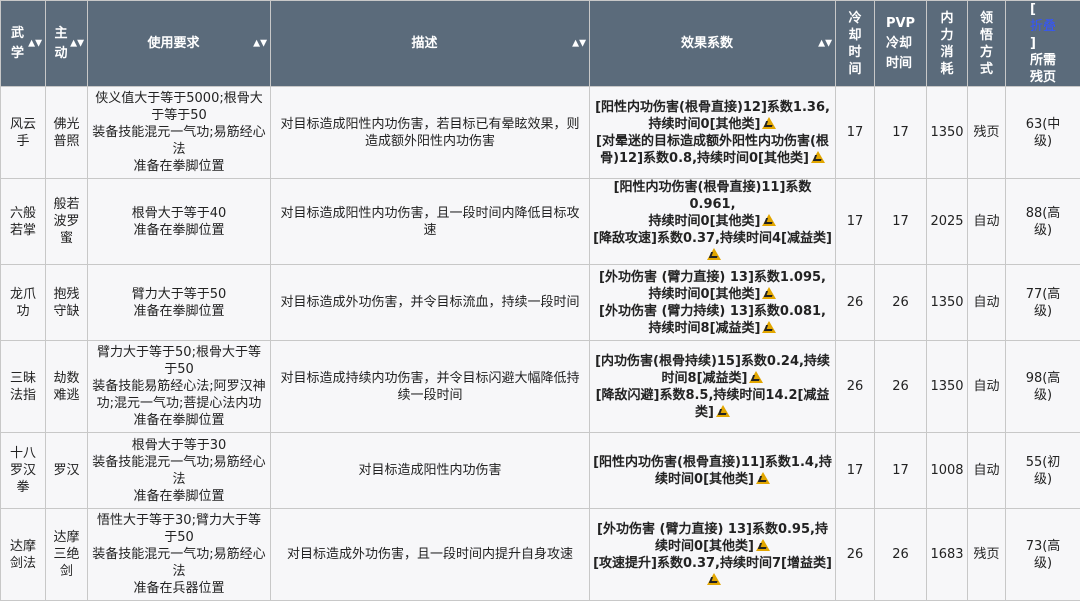 The height and width of the screenshot is (601, 1080). What do you see at coordinates (430, 44) in the screenshot?
I see `col-header-description: 描述 ▲▼` at bounding box center [430, 44].